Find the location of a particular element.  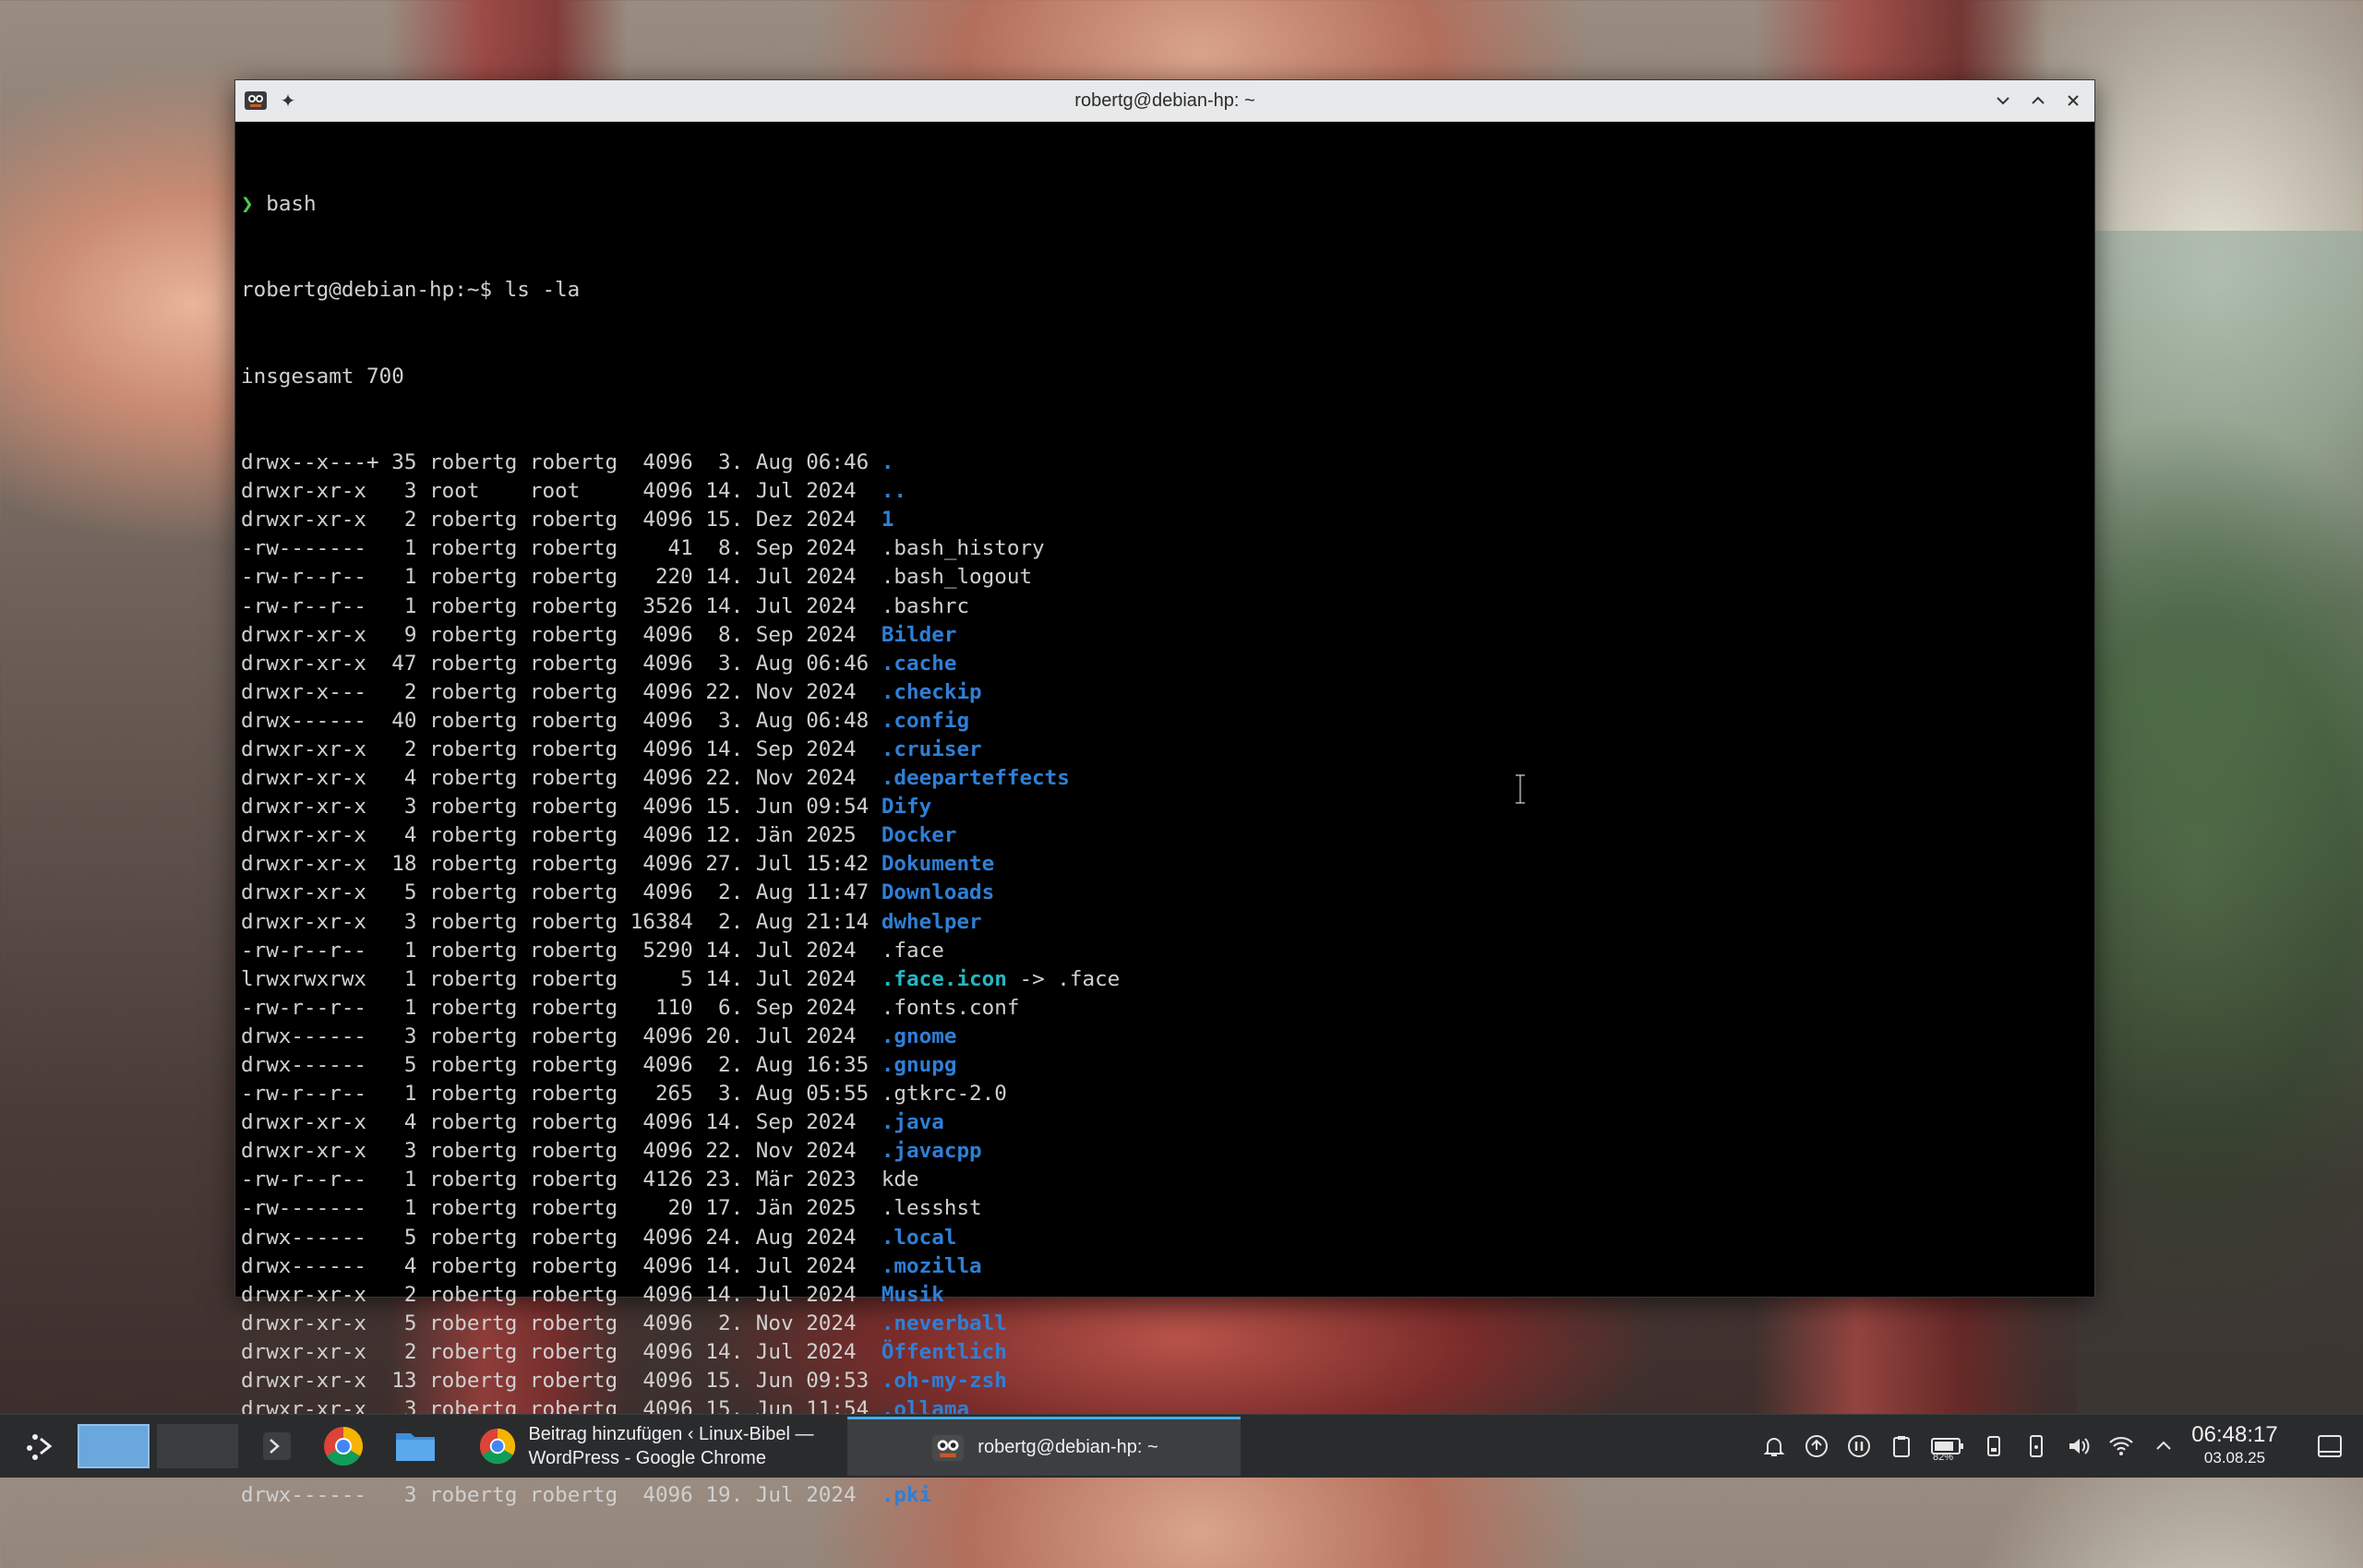

system-tray: 82% is located at coordinates (1968, 1447).